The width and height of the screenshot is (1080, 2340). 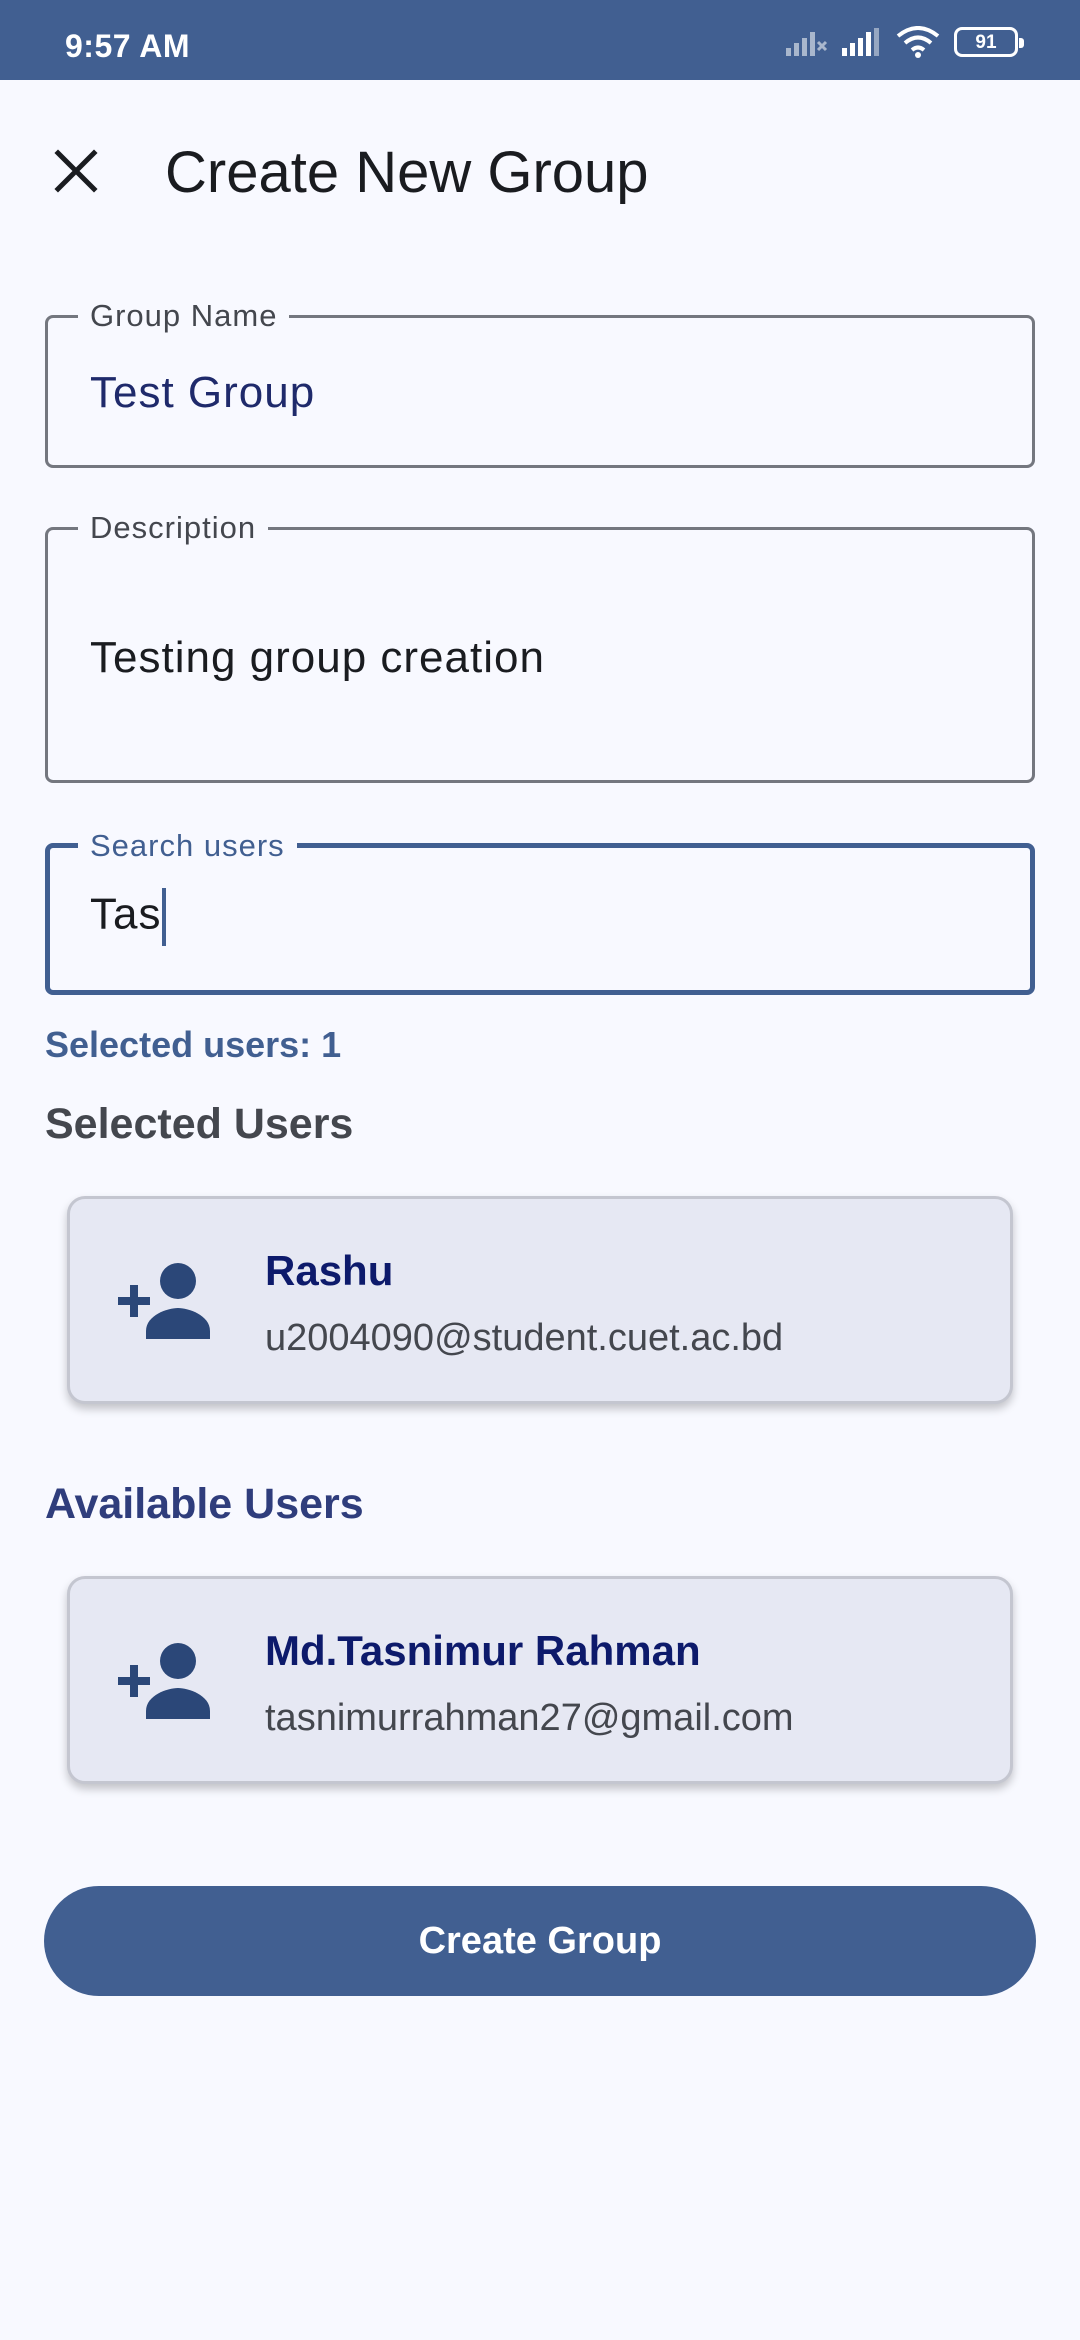 I want to click on cellular-signal-icon, so click(x=860, y=42).